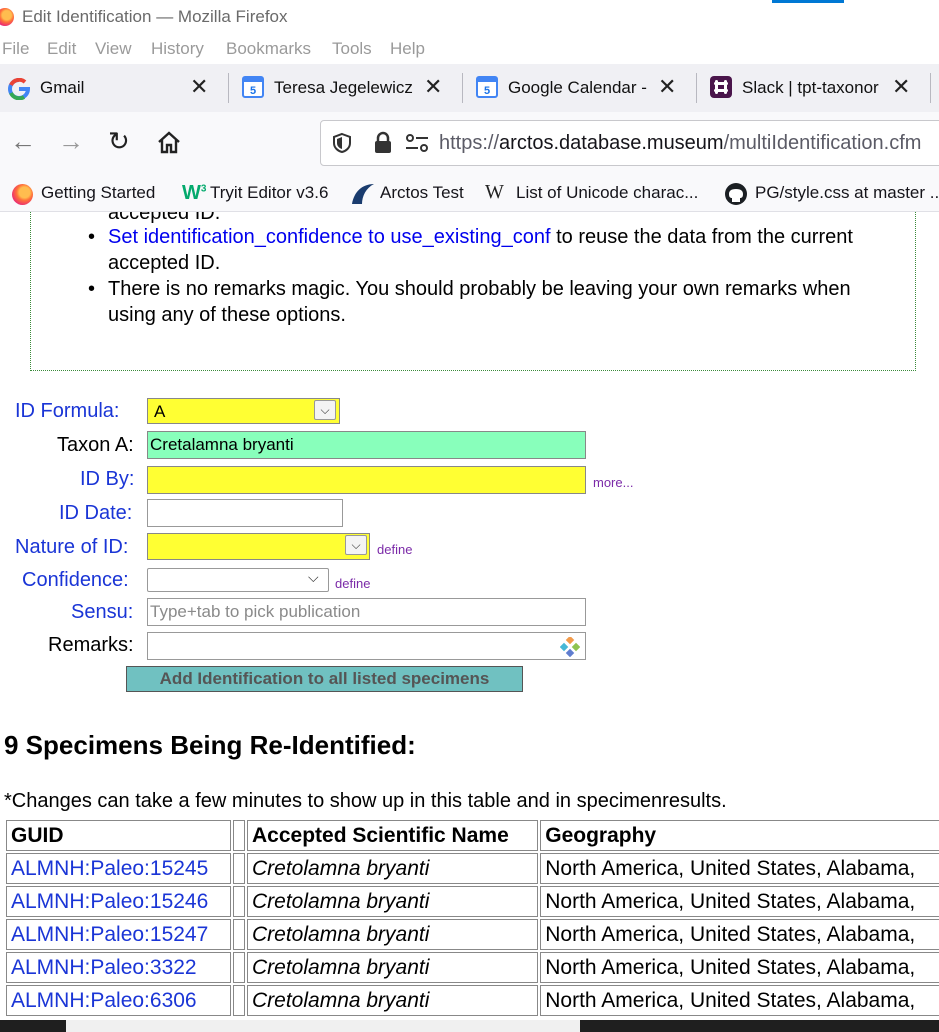 The height and width of the screenshot is (1032, 939). I want to click on sensu-input: Type+tab to pick publication, so click(366, 612).